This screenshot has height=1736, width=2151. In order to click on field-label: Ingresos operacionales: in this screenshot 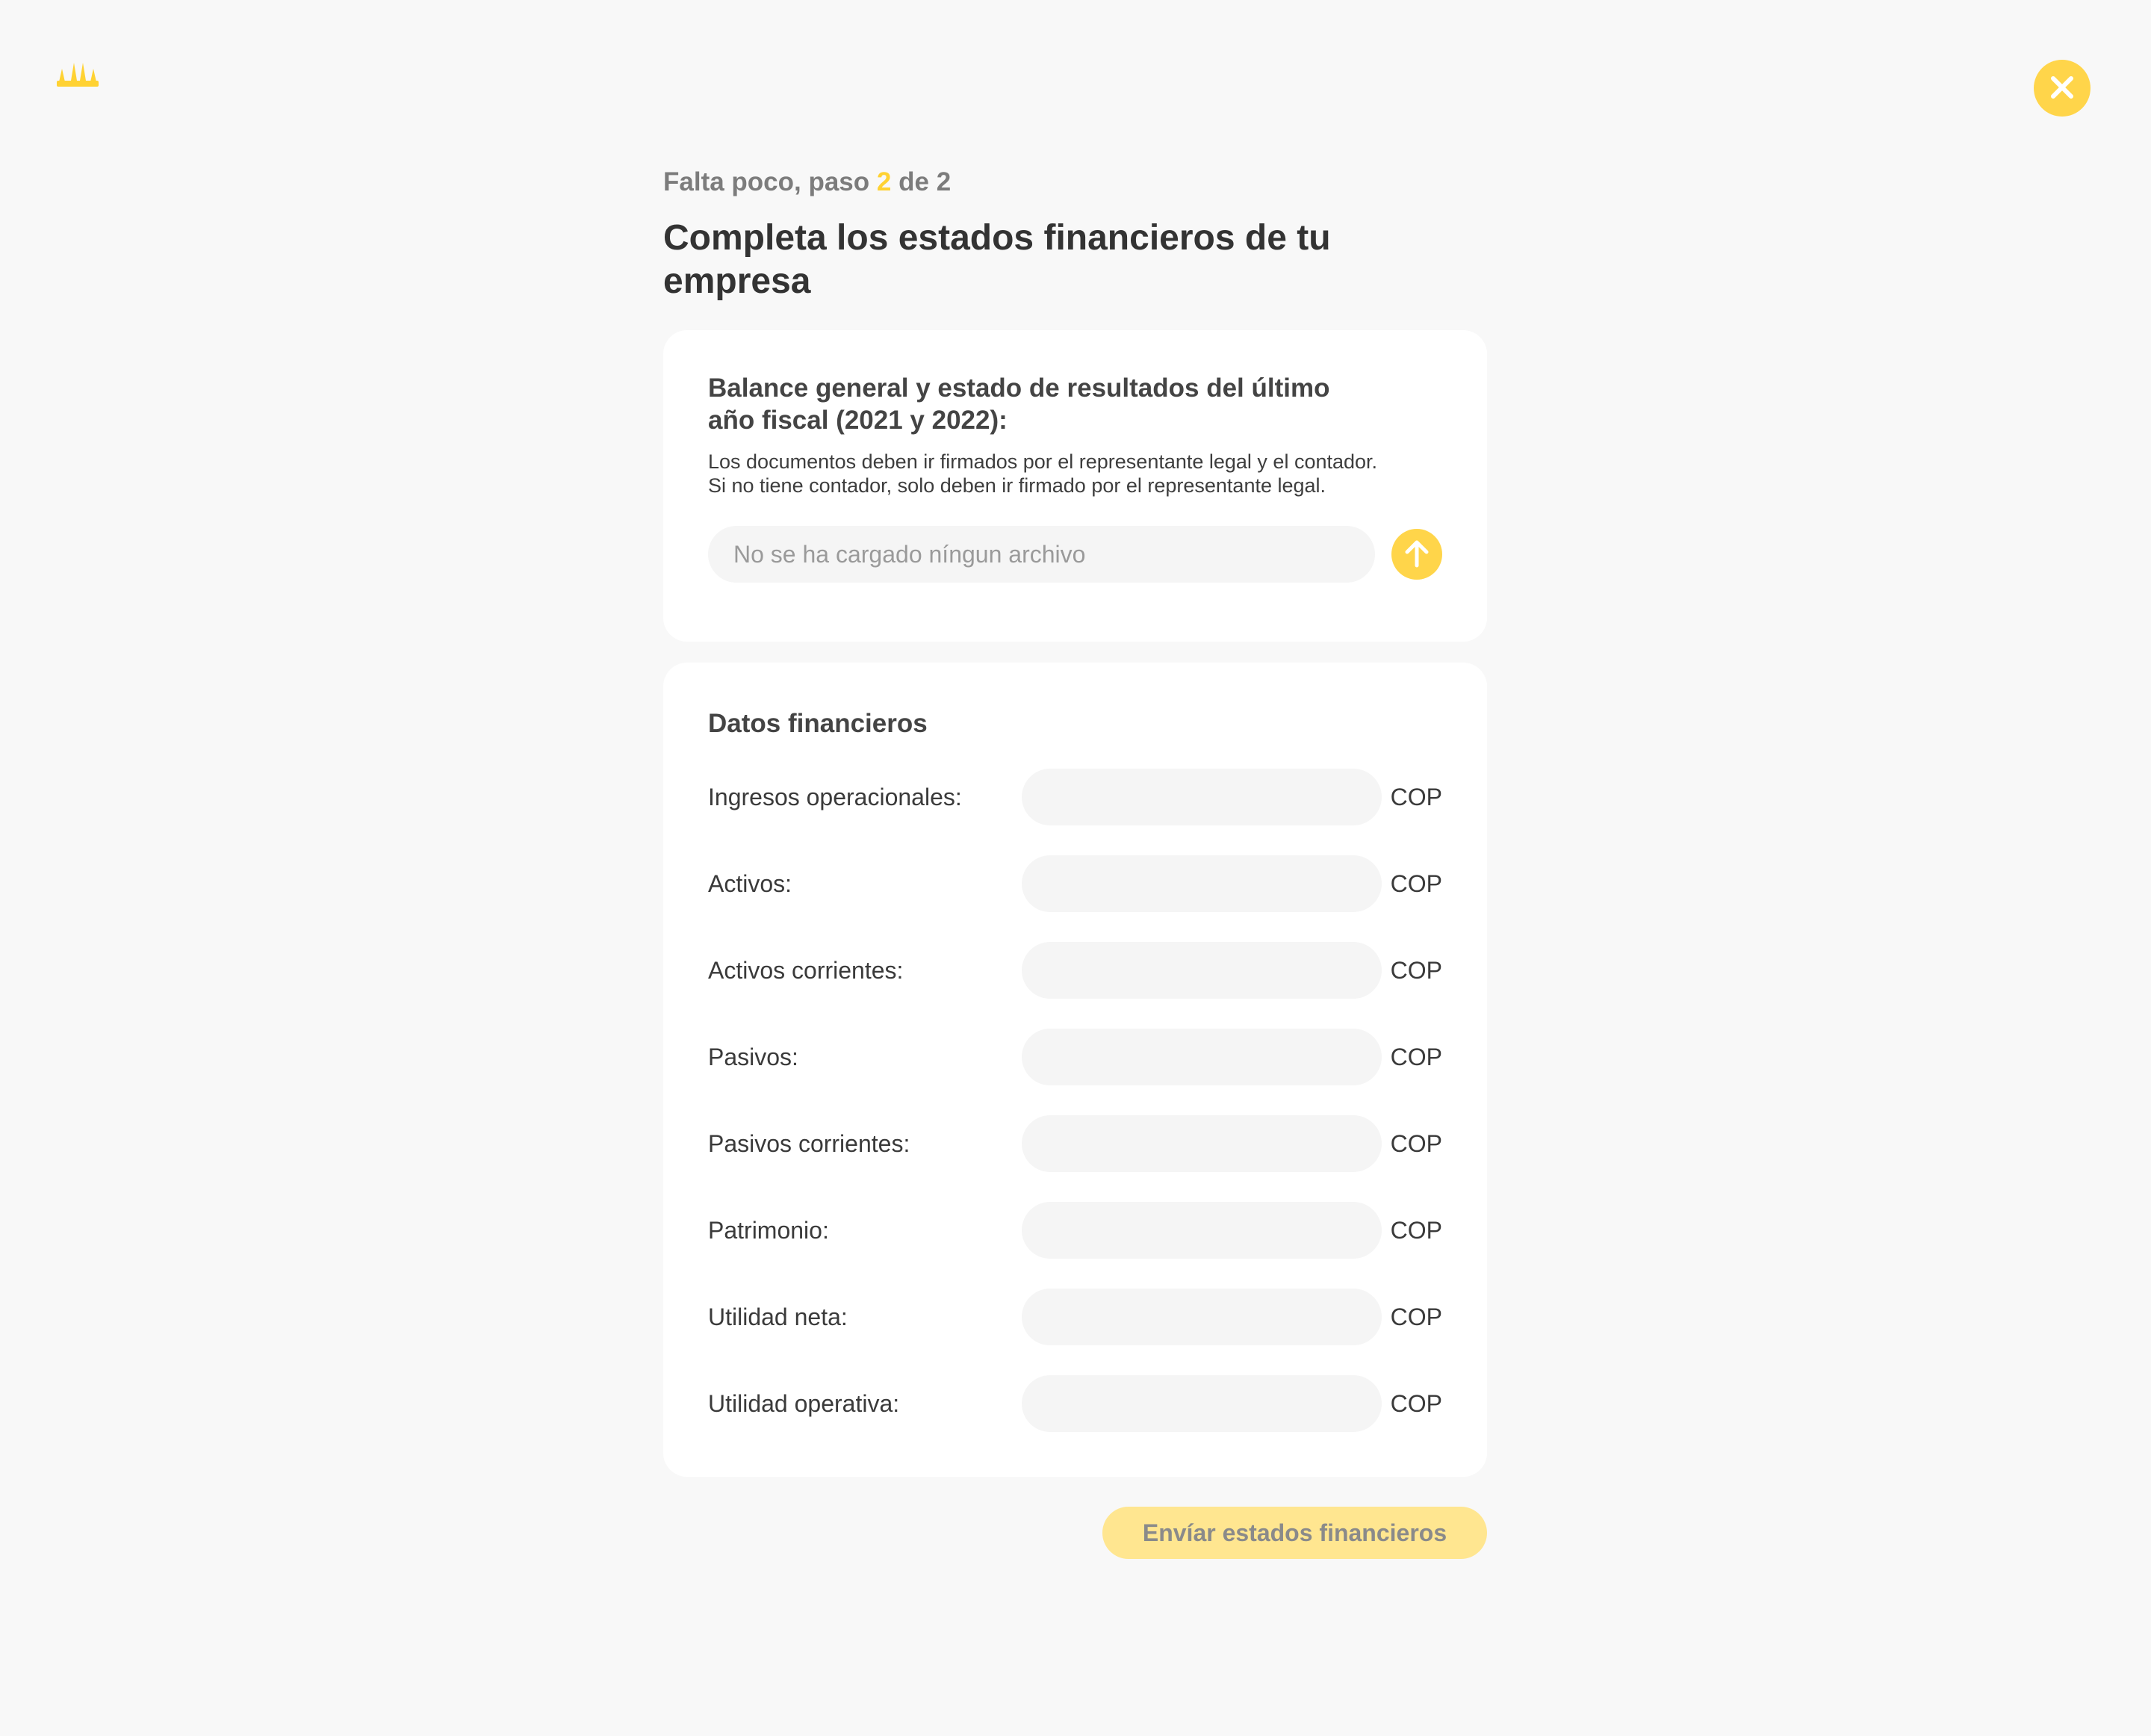, I will do `click(835, 796)`.